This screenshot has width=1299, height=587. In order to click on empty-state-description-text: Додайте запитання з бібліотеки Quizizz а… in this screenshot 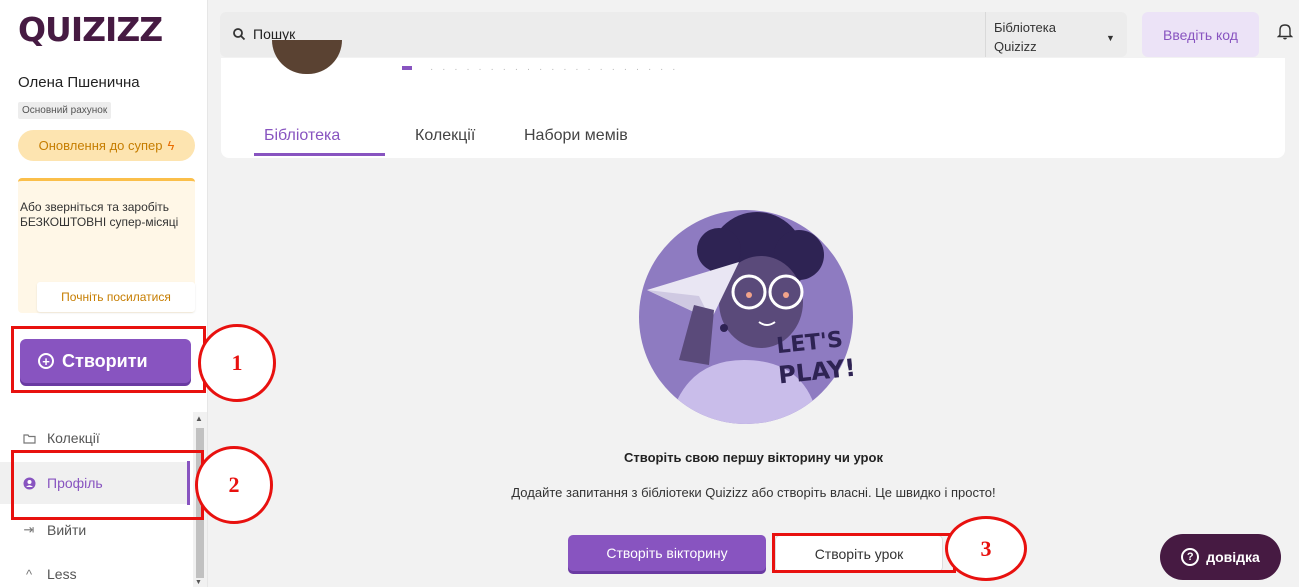, I will do `click(753, 492)`.